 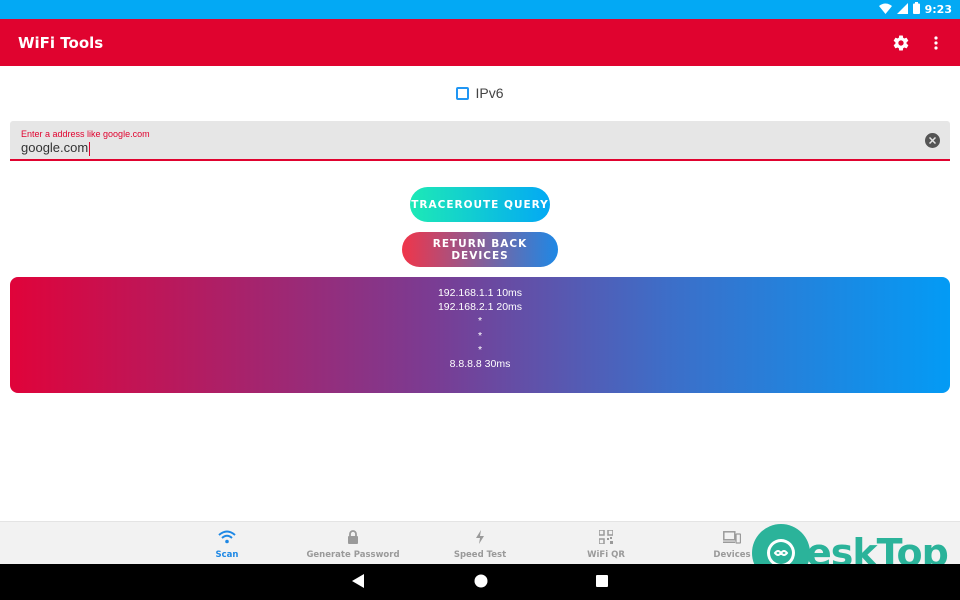 What do you see at coordinates (463, 93) in the screenshot?
I see `ipv6-checkbox` at bounding box center [463, 93].